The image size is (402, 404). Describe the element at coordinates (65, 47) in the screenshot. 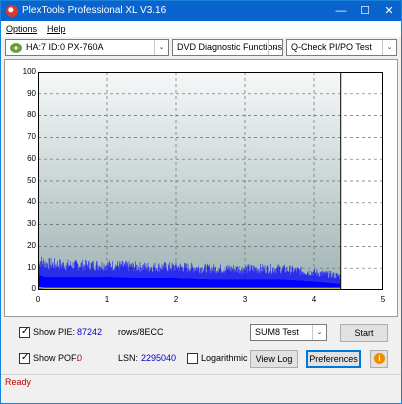

I see `drive-select-value: HA:7 ID:0 PX-760A` at that location.